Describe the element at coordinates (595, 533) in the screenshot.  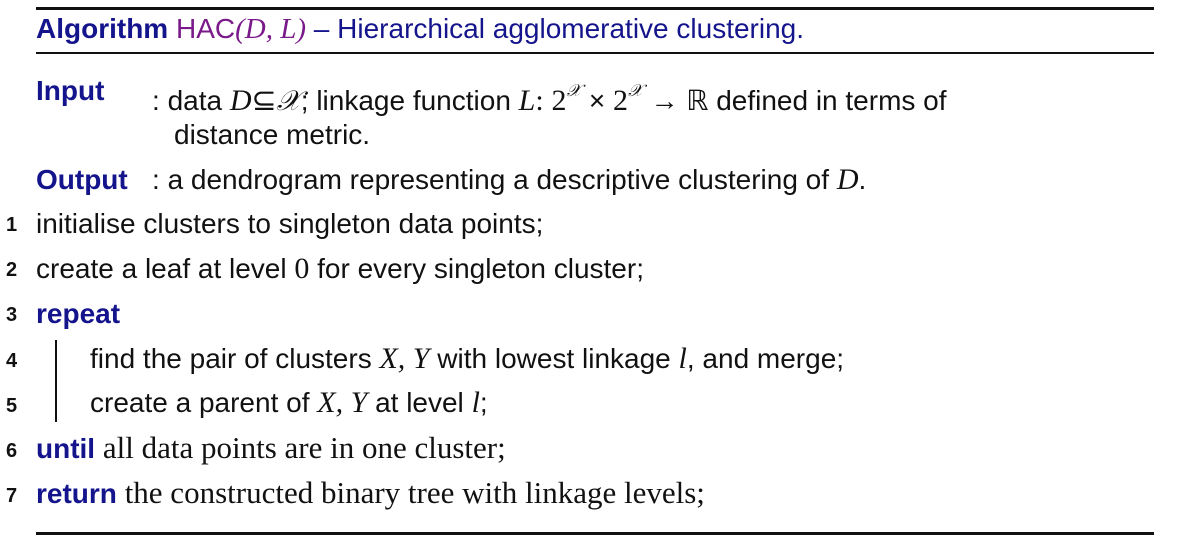
I see `bottom-rule` at that location.